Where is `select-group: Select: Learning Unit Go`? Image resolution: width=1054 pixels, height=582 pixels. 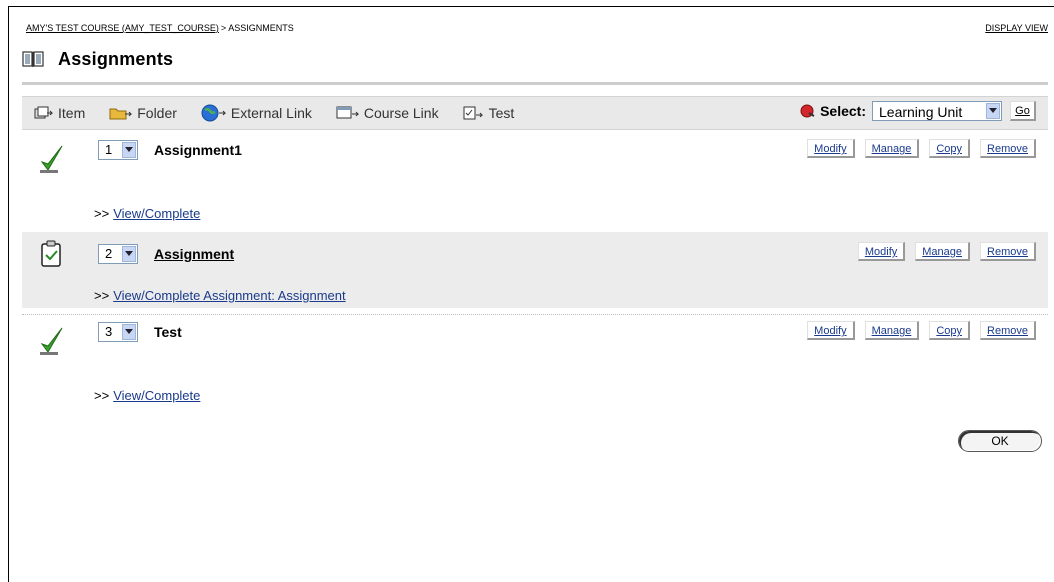
select-group: Select: Learning Unit Go is located at coordinates (918, 111).